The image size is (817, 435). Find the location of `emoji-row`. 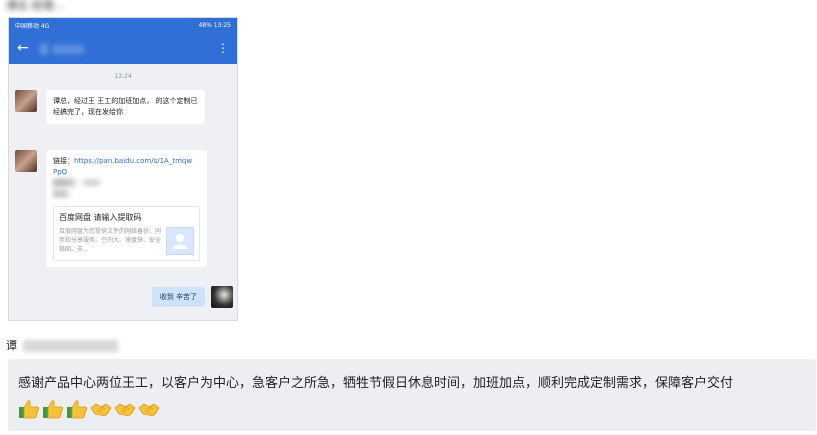

emoji-row is located at coordinates (90, 409).